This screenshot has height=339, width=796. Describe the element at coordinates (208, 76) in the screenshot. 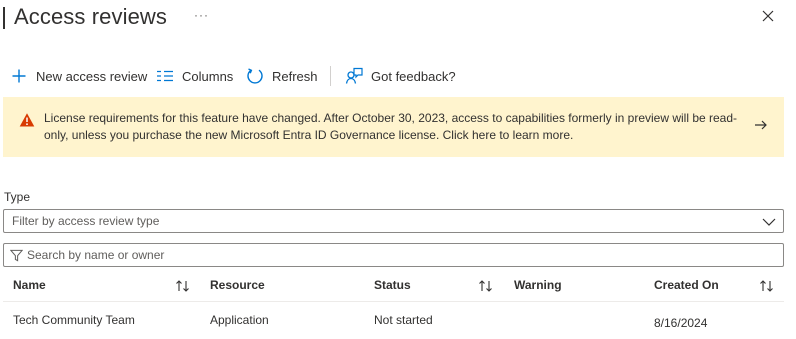

I see `columns-label: Columns` at that location.